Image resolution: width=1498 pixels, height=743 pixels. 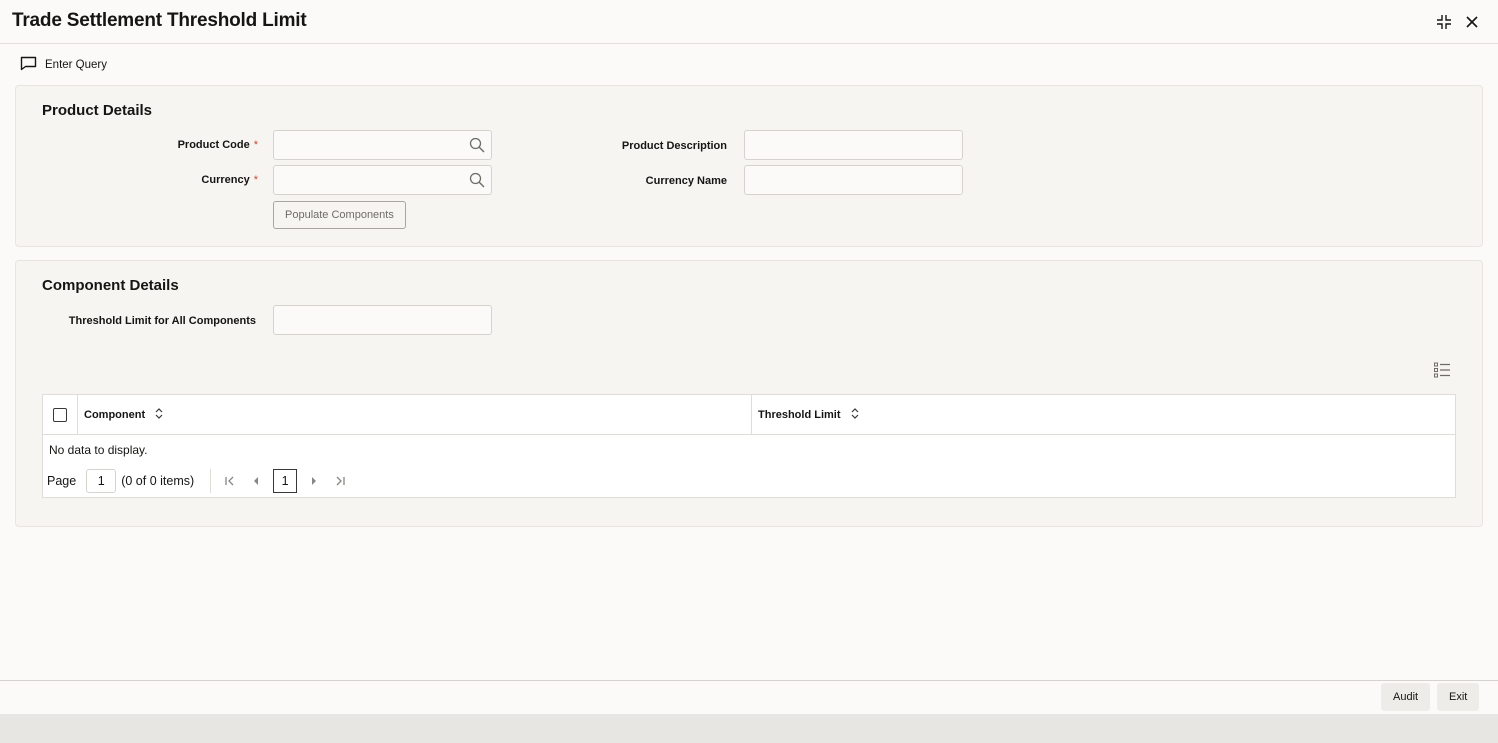 What do you see at coordinates (110, 285) in the screenshot?
I see `component-details-title: Component Details` at bounding box center [110, 285].